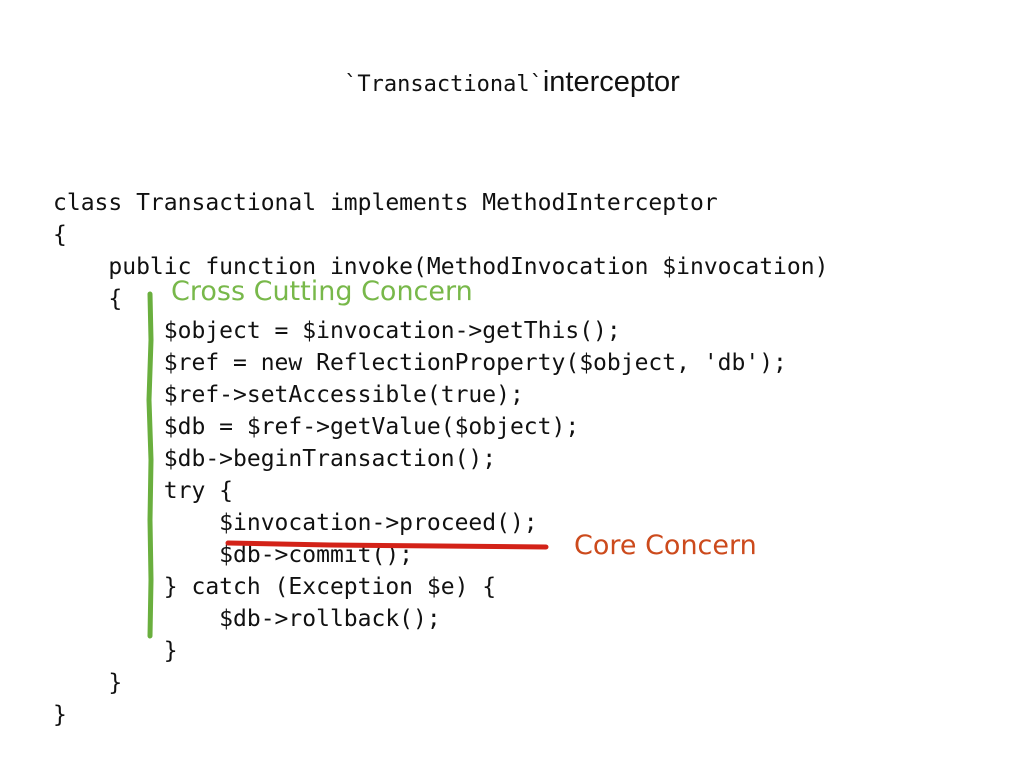 This screenshot has height=768, width=1024. Describe the element at coordinates (611, 82) in the screenshot. I see `slide-title-text: interceptor` at that location.